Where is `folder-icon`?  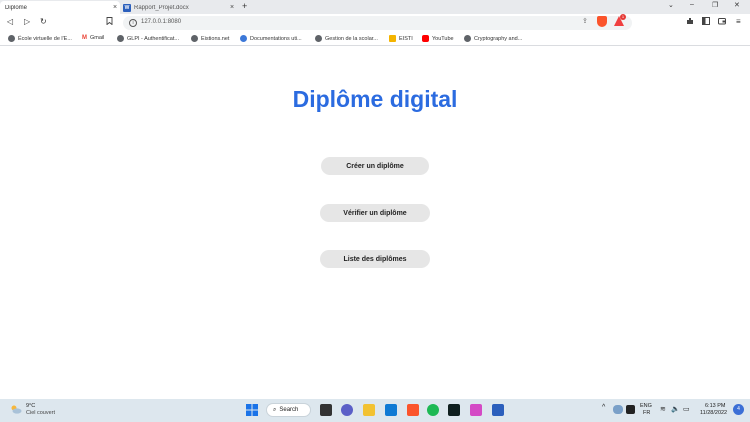 folder-icon is located at coordinates (392, 38).